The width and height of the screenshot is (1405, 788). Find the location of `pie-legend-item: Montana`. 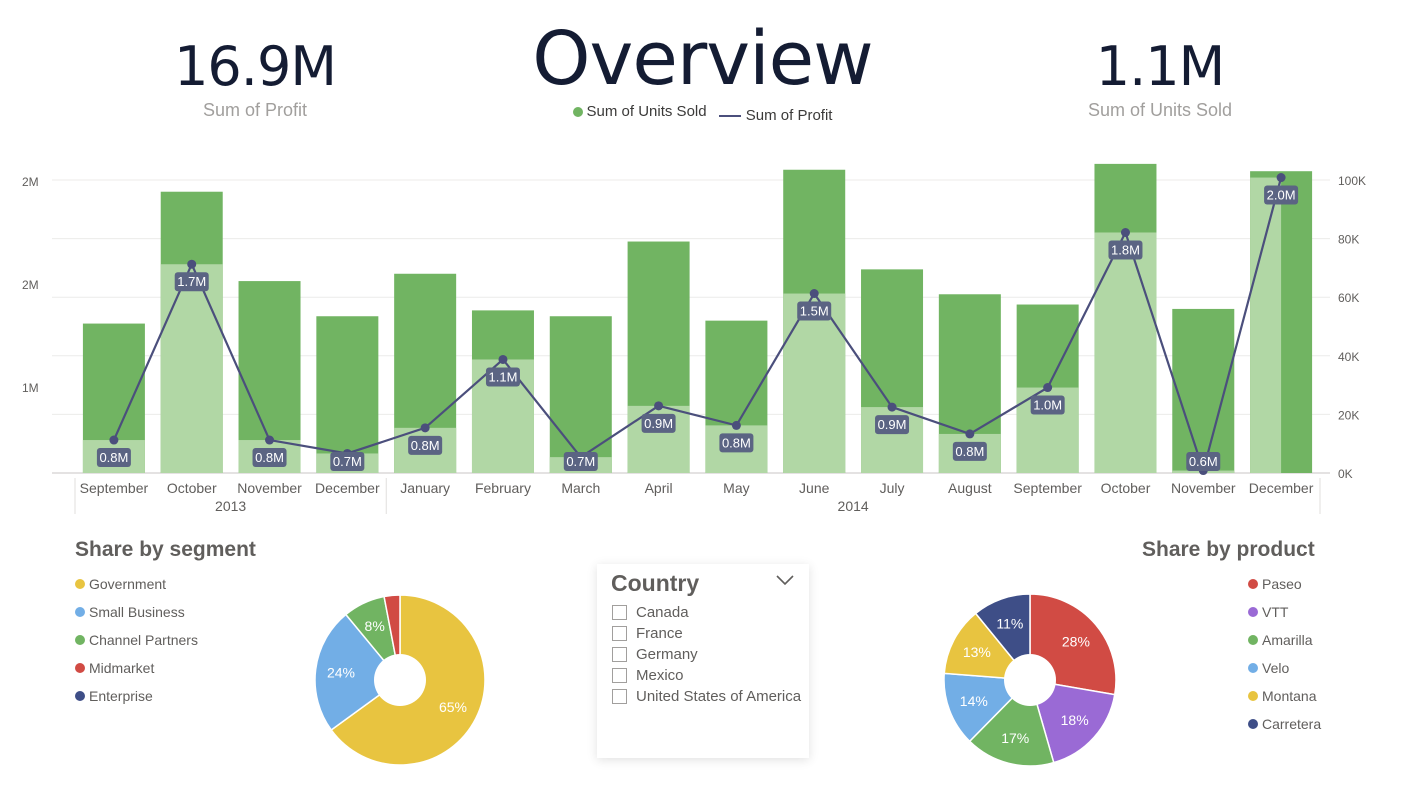

pie-legend-item: Montana is located at coordinates (1284, 696).